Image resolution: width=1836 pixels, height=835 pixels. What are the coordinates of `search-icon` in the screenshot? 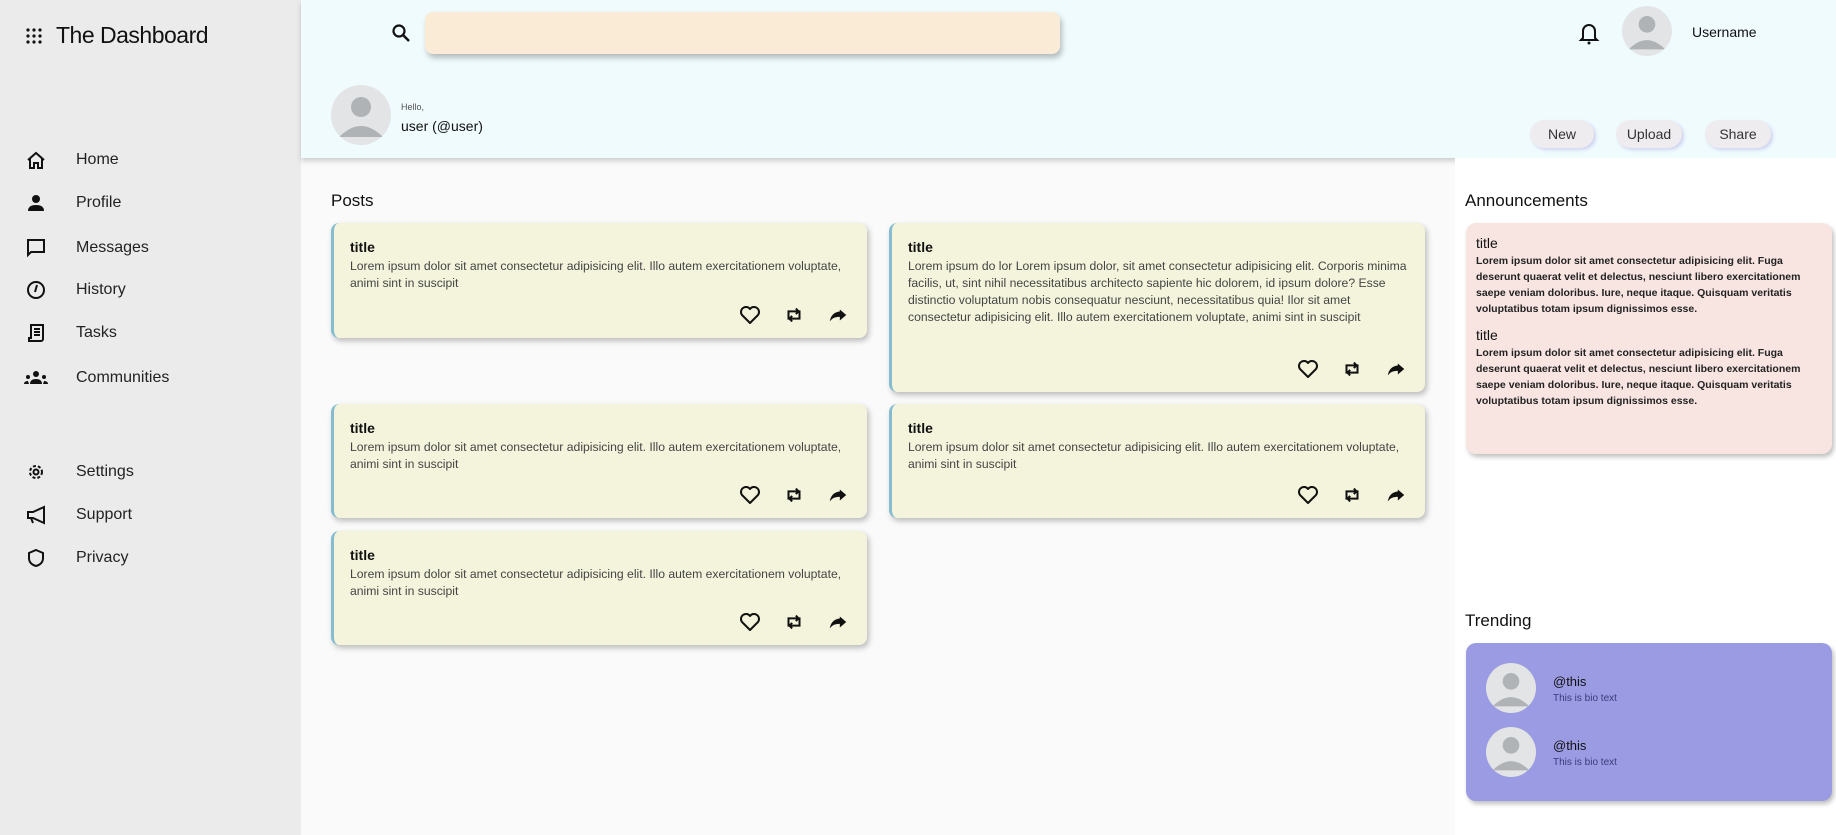 It's located at (401, 33).